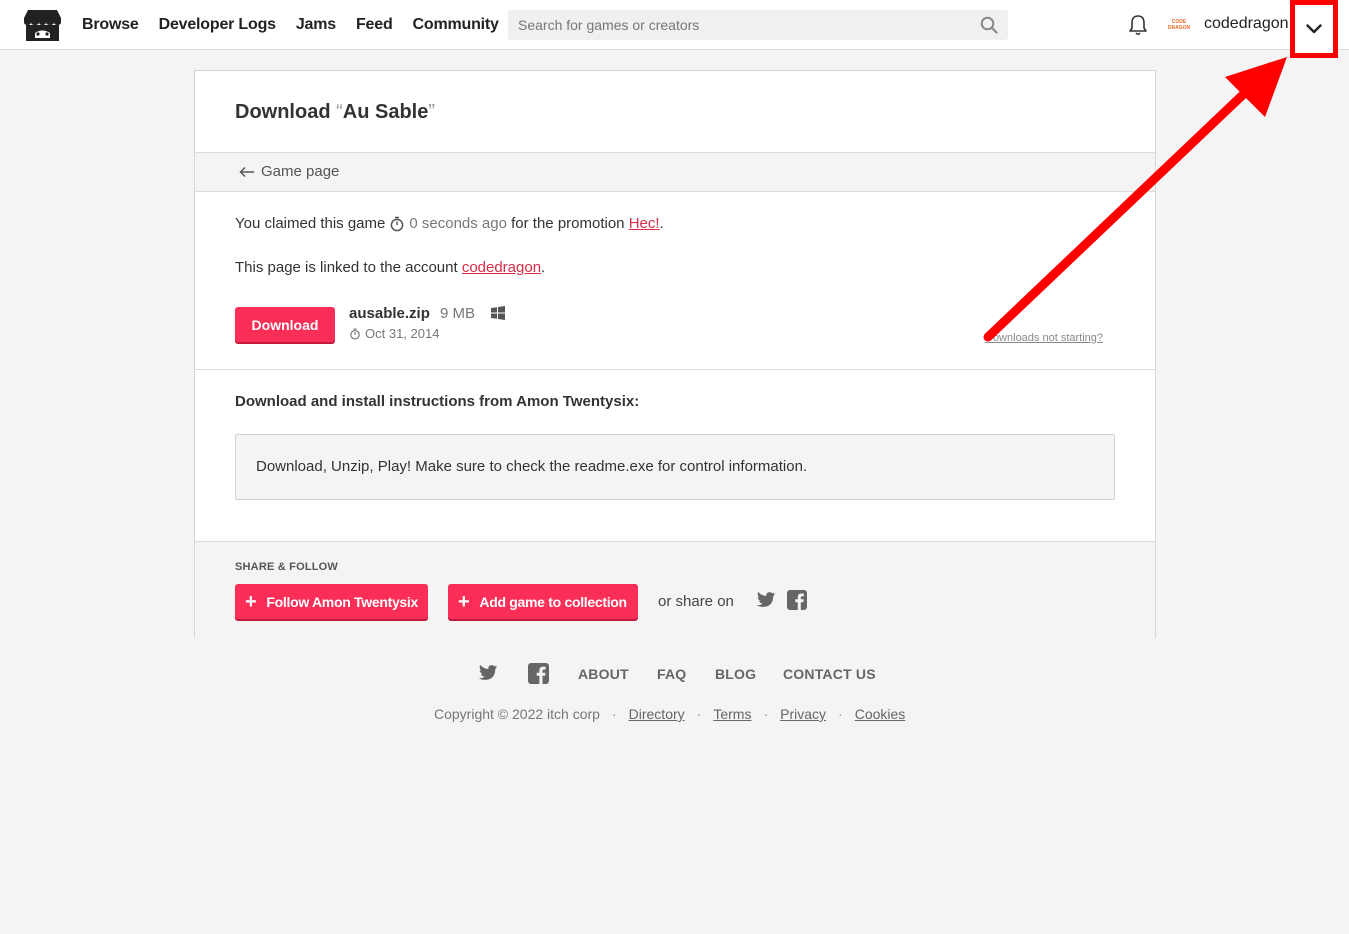 The width and height of the screenshot is (1349, 934). What do you see at coordinates (346, 267) in the screenshot?
I see `linked-prefix: This page is linked to the account` at bounding box center [346, 267].